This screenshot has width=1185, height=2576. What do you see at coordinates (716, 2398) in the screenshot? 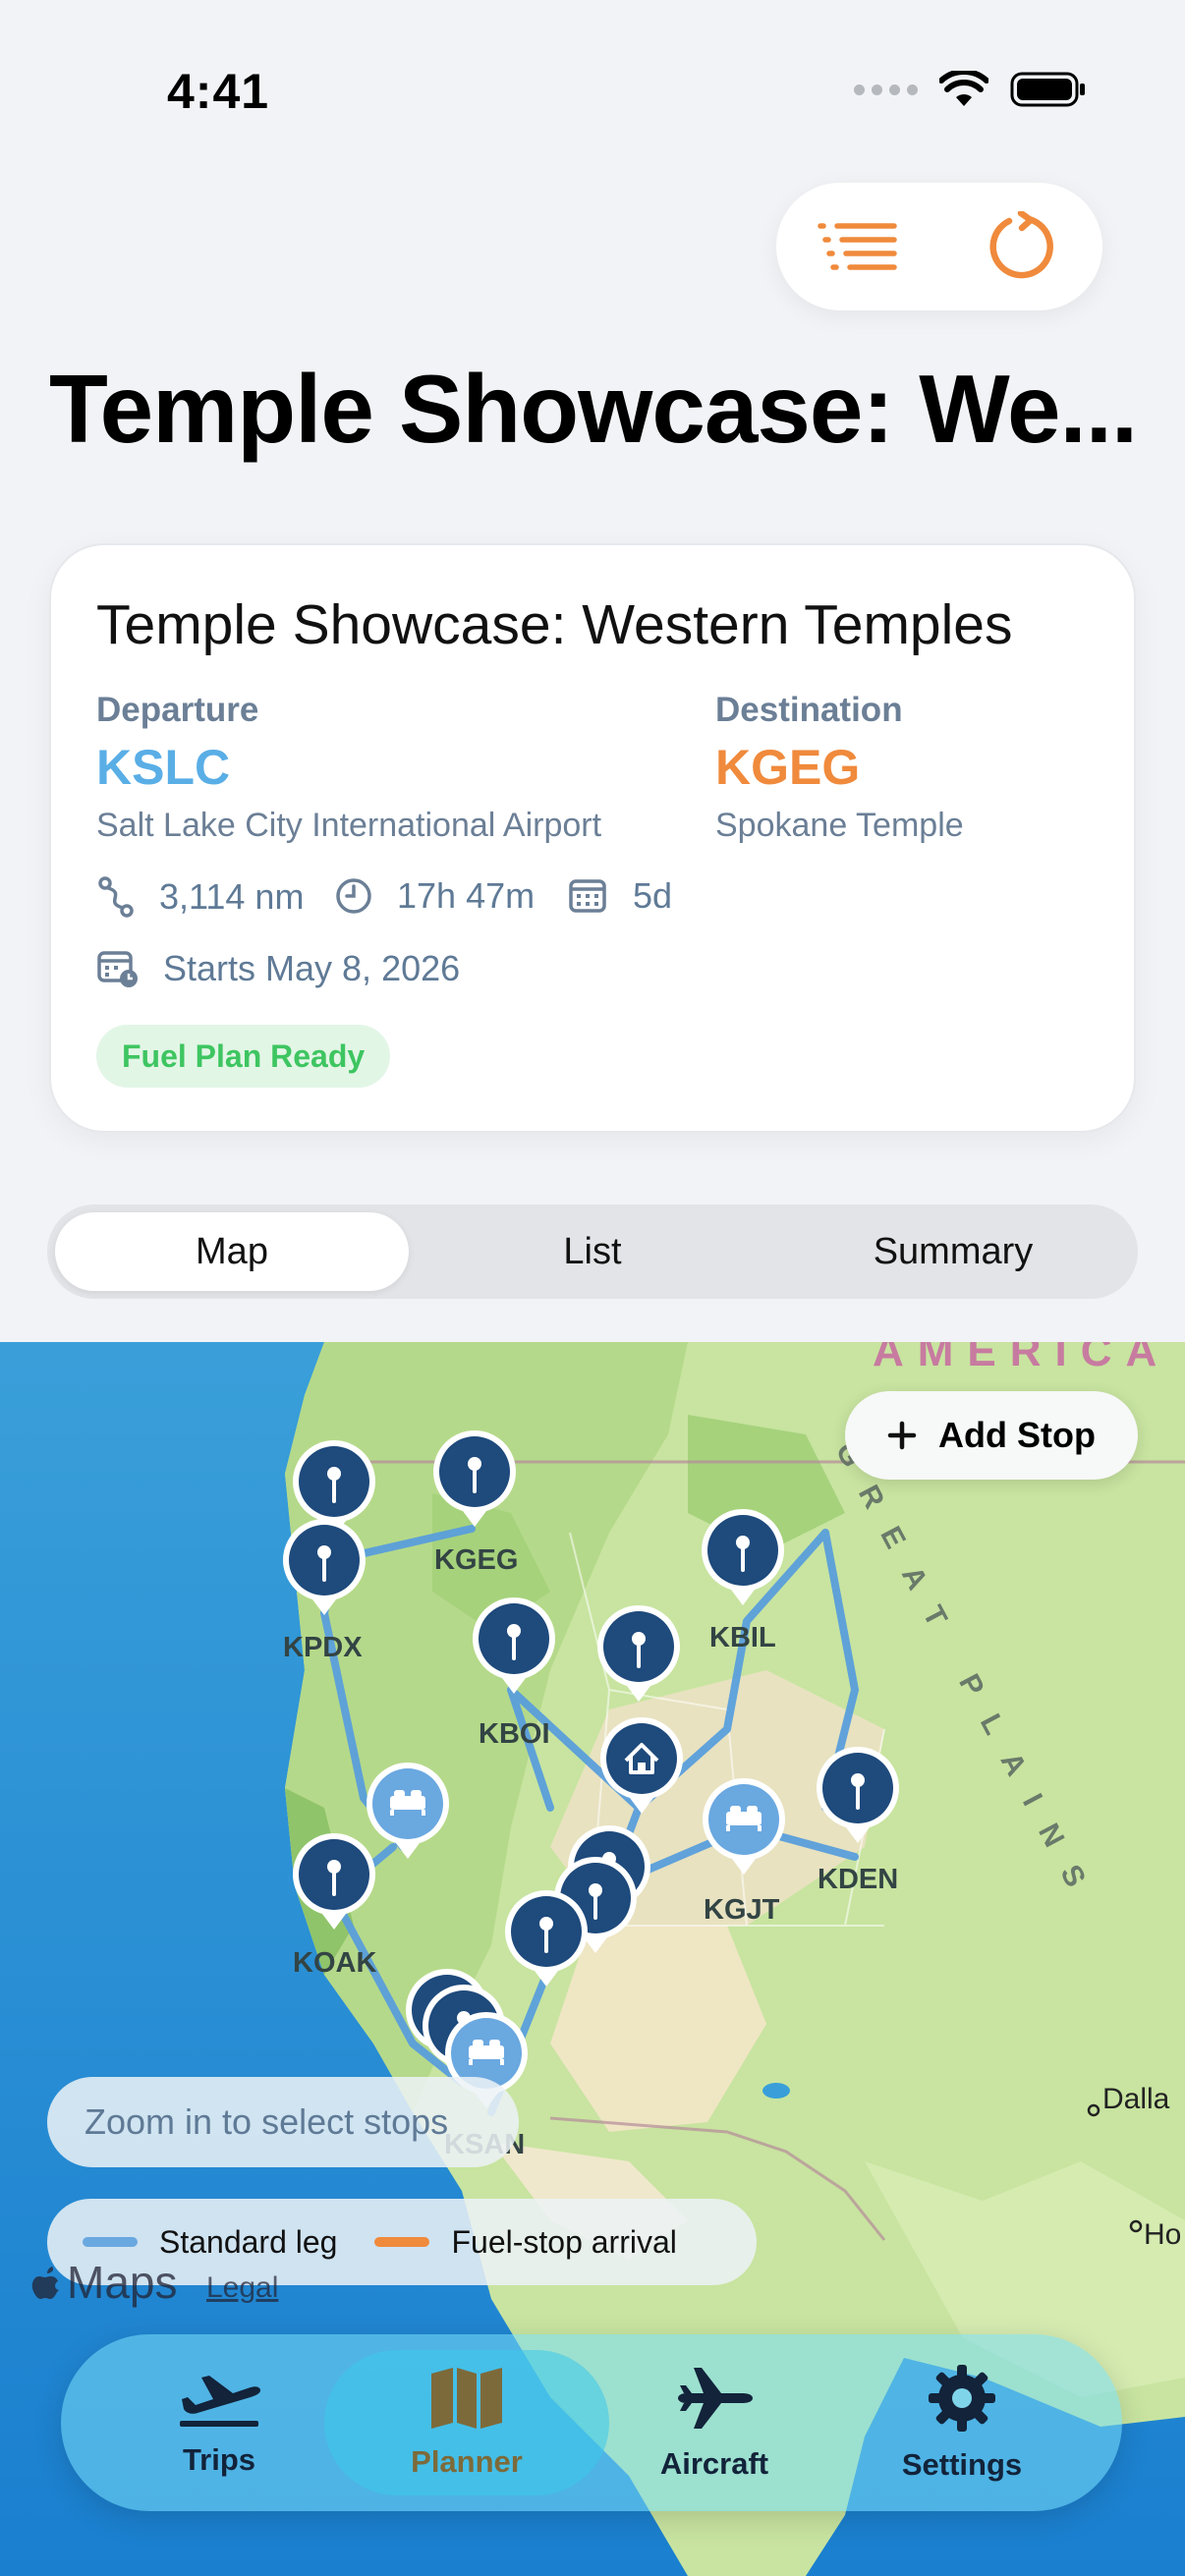
I see `airplane-icon` at bounding box center [716, 2398].